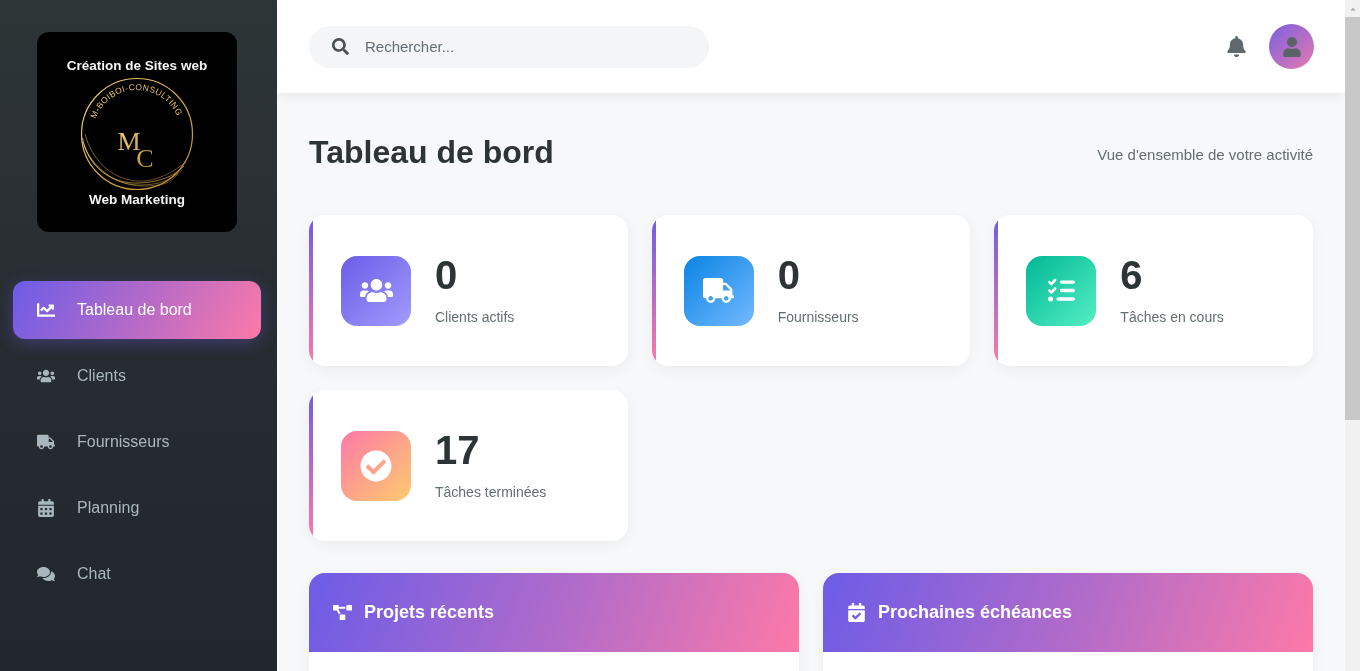 Image resolution: width=1360 pixels, height=671 pixels. What do you see at coordinates (137, 66) in the screenshot?
I see `logo-tagline: Création de Sites web` at bounding box center [137, 66].